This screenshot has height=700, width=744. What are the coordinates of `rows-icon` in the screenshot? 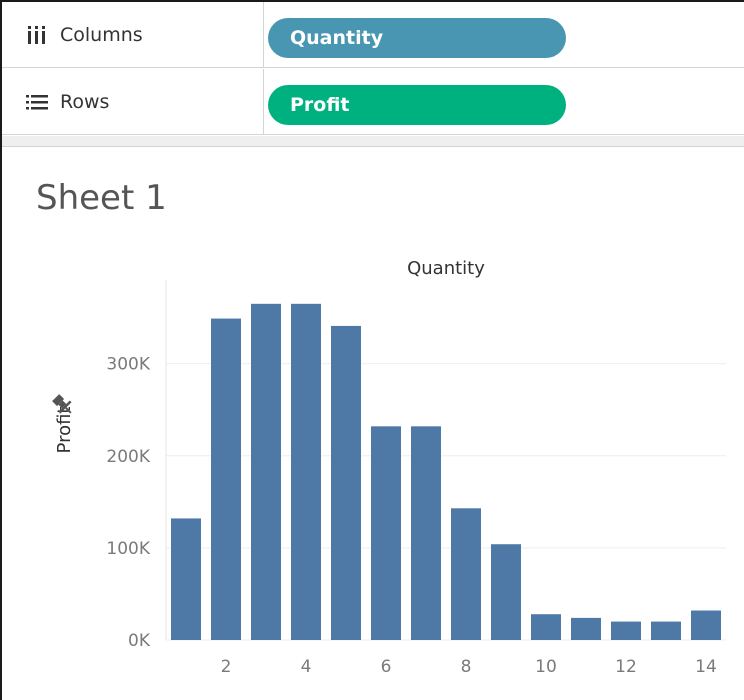 It's located at (41, 102).